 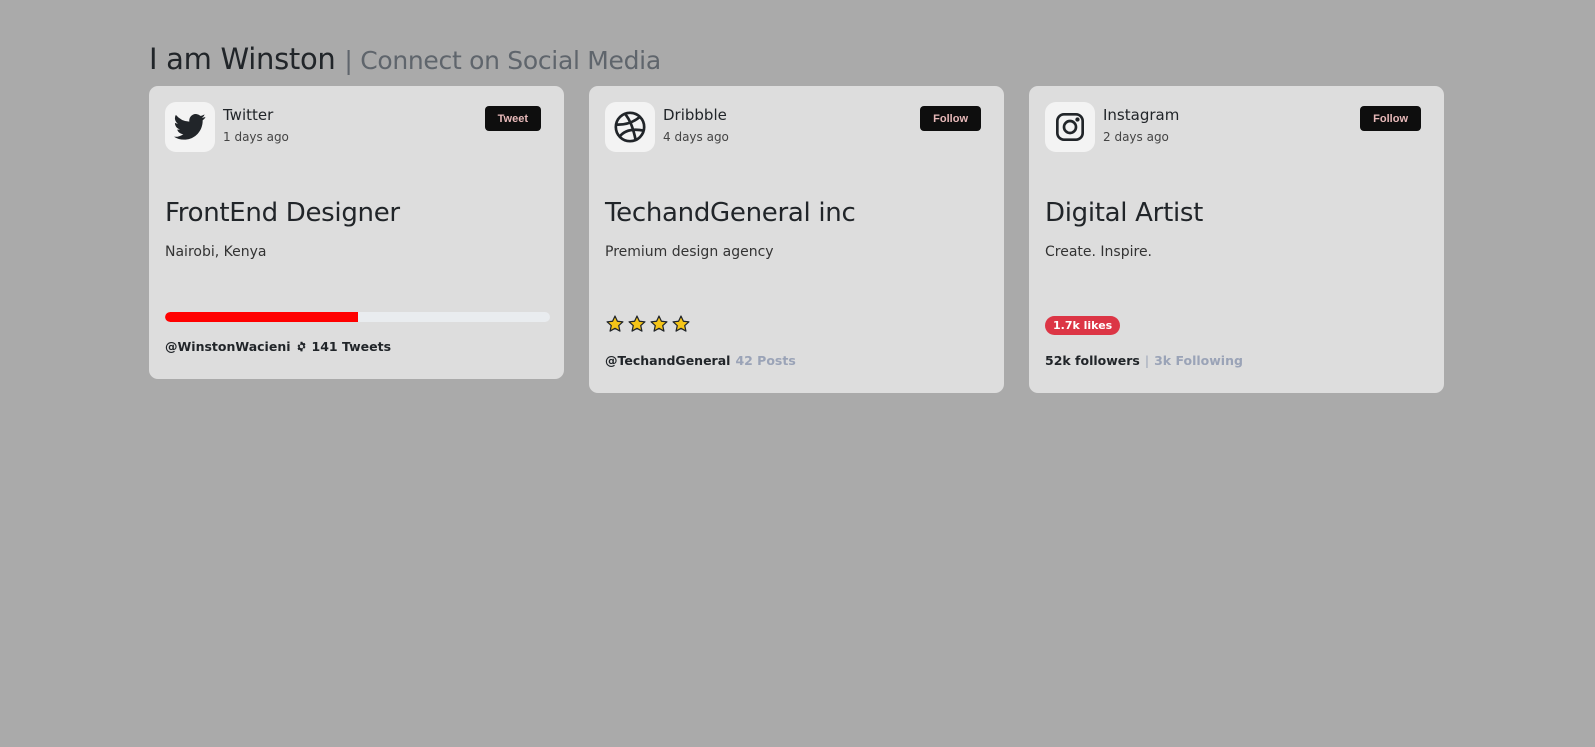 What do you see at coordinates (256, 137) in the screenshot?
I see `time-ago: 1 days ago` at bounding box center [256, 137].